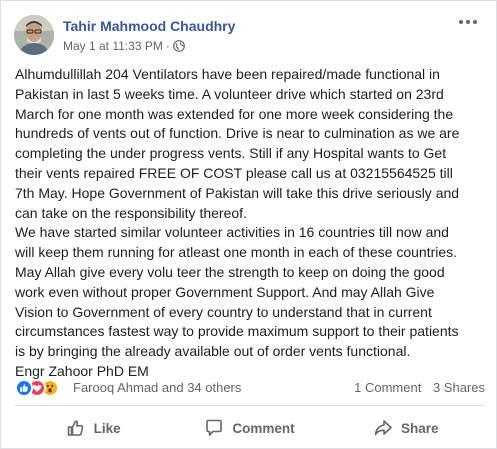  What do you see at coordinates (214, 427) in the screenshot?
I see `comment-icon` at bounding box center [214, 427].